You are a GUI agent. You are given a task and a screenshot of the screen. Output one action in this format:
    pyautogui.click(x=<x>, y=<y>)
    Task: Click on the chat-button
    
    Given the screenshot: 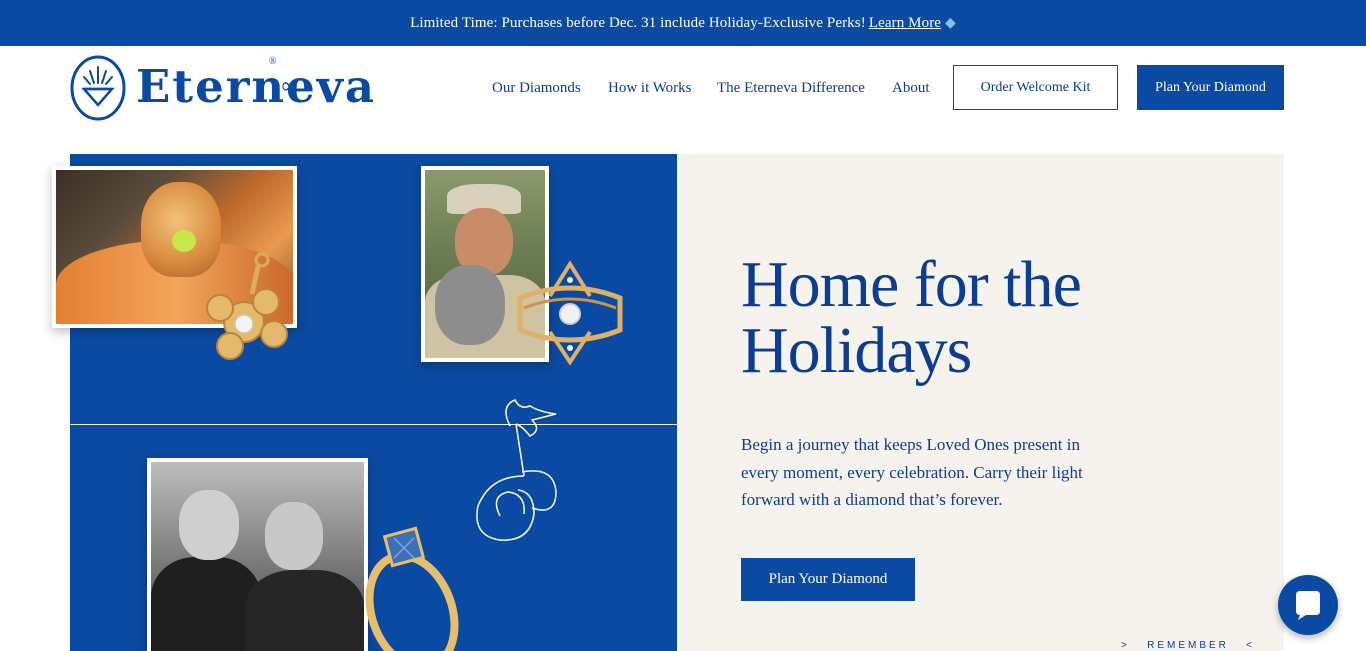 What is the action you would take?
    pyautogui.click(x=1308, y=605)
    